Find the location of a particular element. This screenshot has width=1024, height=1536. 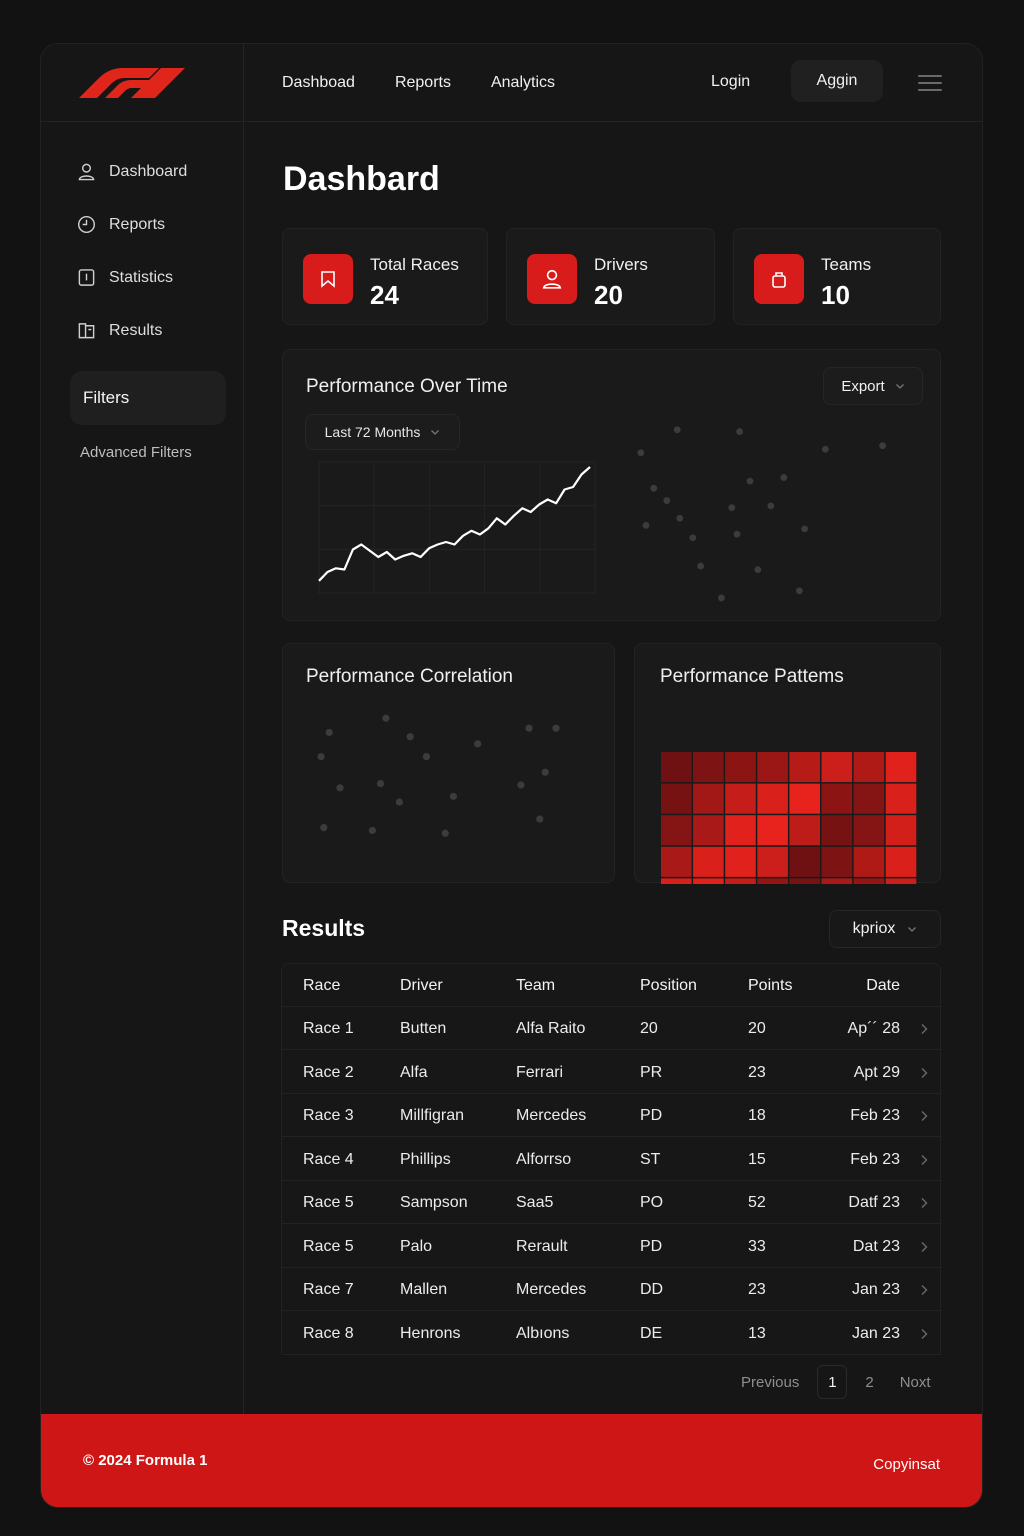

performance-line is located at coordinates (454, 524).